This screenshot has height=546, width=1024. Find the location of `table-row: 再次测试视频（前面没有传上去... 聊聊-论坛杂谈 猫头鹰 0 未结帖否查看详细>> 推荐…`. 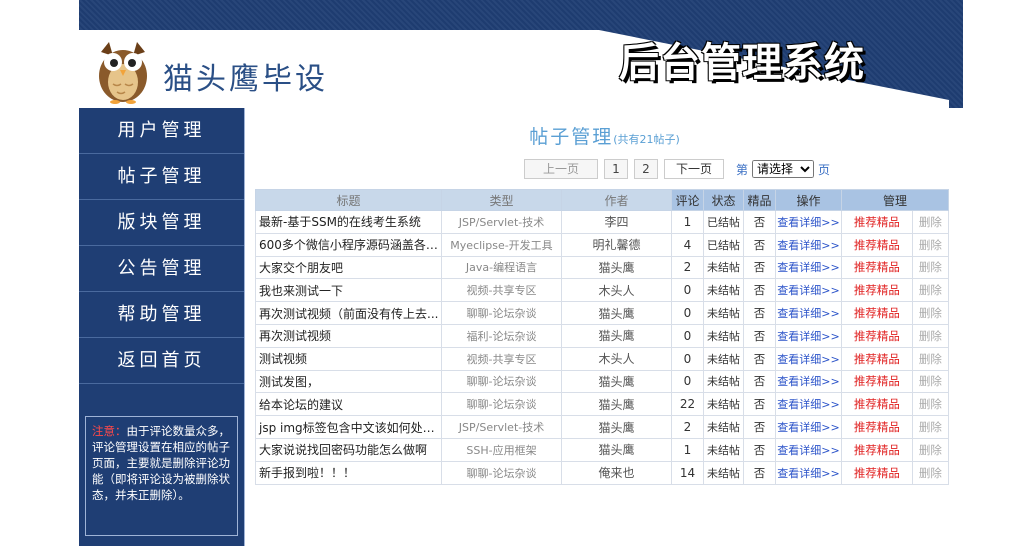

table-row: 再次测试视频（前面没有传上去... 聊聊-论坛杂谈 猫头鹰 0 未结帖否查看详细>> 推荐… is located at coordinates (602, 313).